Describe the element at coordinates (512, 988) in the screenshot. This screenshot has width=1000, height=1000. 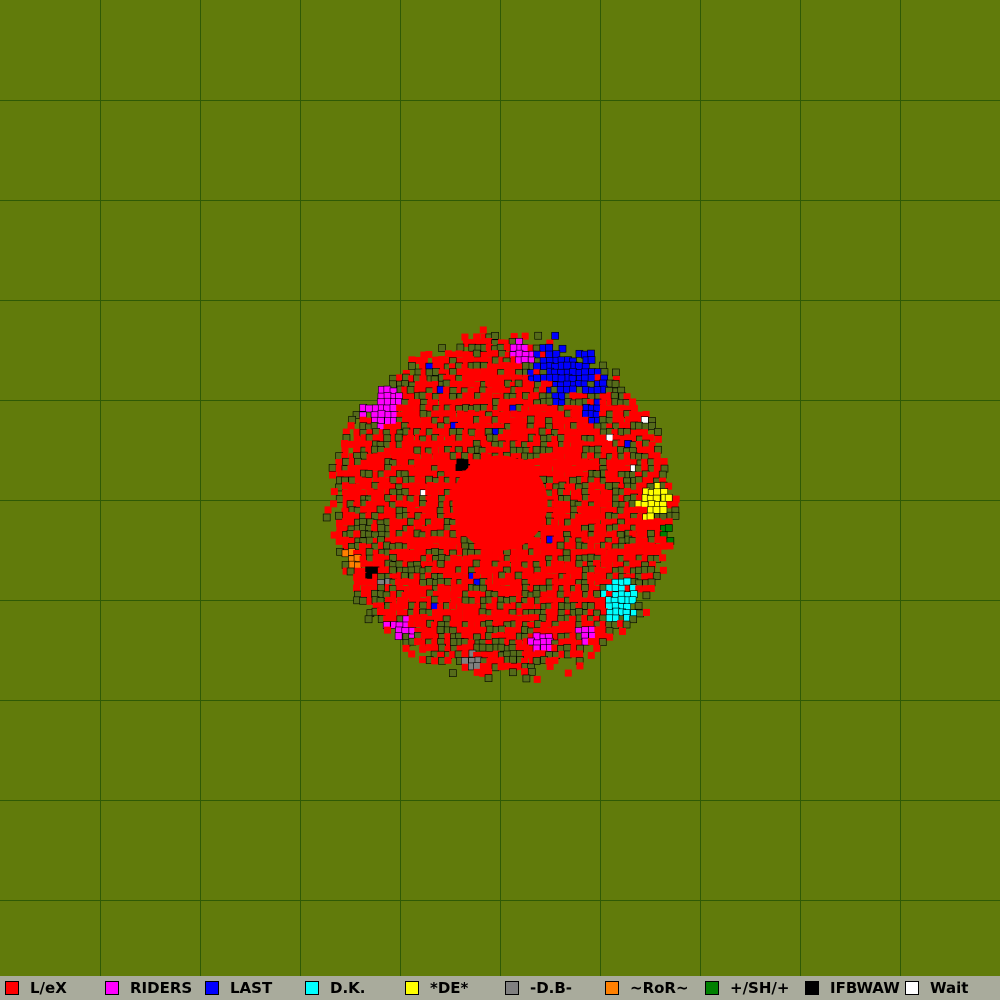
I see `legend-swatch-db` at that location.